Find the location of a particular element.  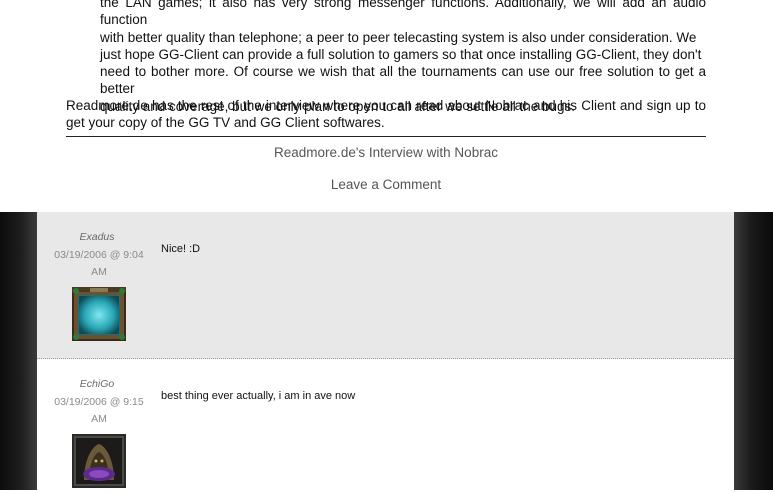

hooded-figure-portrait-icon is located at coordinates (99, 461).